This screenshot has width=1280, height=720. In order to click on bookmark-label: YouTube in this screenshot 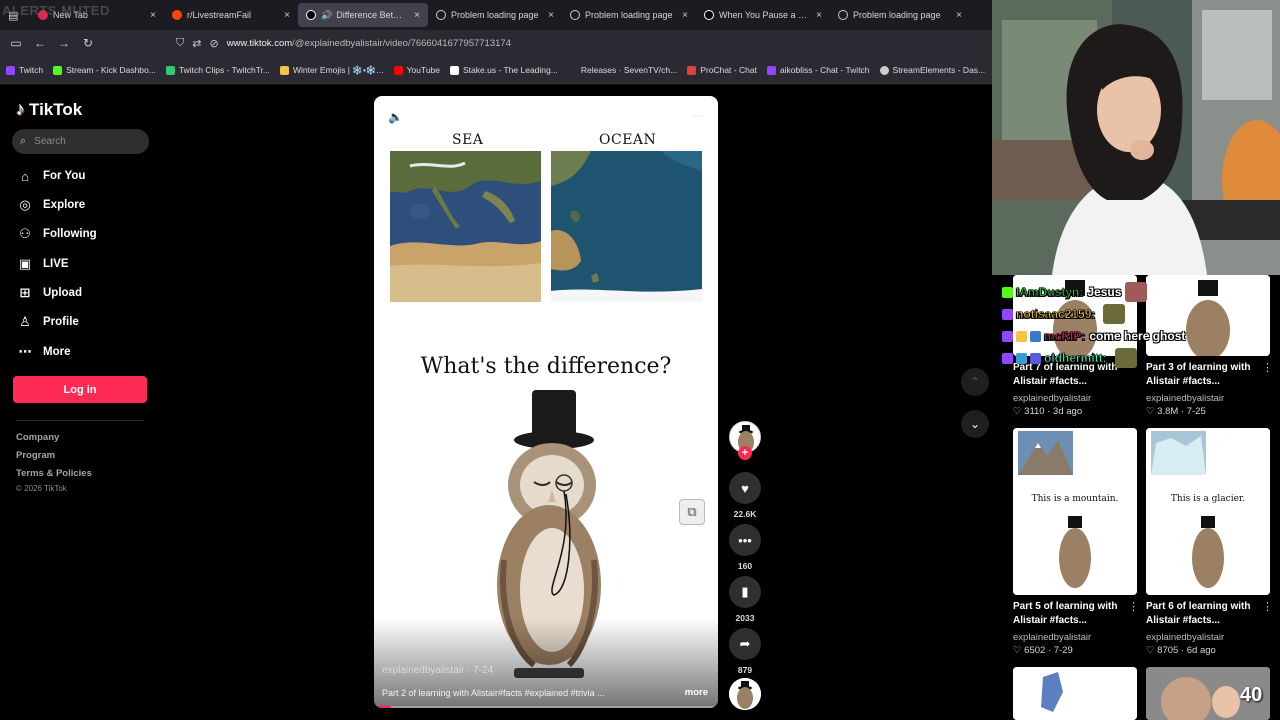, I will do `click(423, 70)`.